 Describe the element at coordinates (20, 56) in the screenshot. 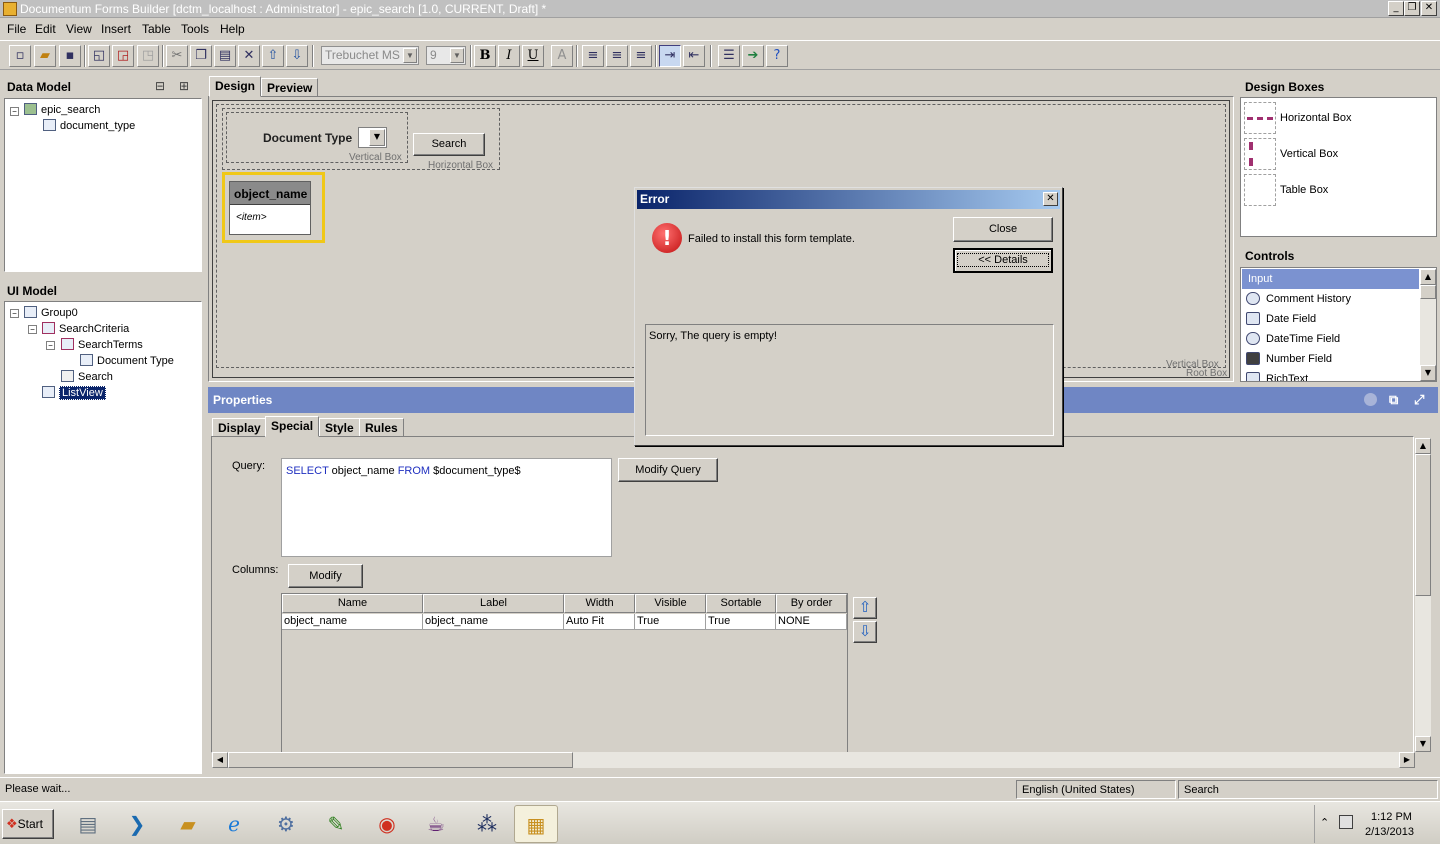

I see `new-icon: ▫` at that location.